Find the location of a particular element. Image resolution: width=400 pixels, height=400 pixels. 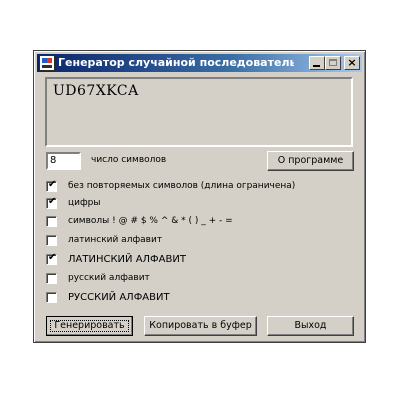

no-repeat-checkbox: ✔ is located at coordinates (51, 185).